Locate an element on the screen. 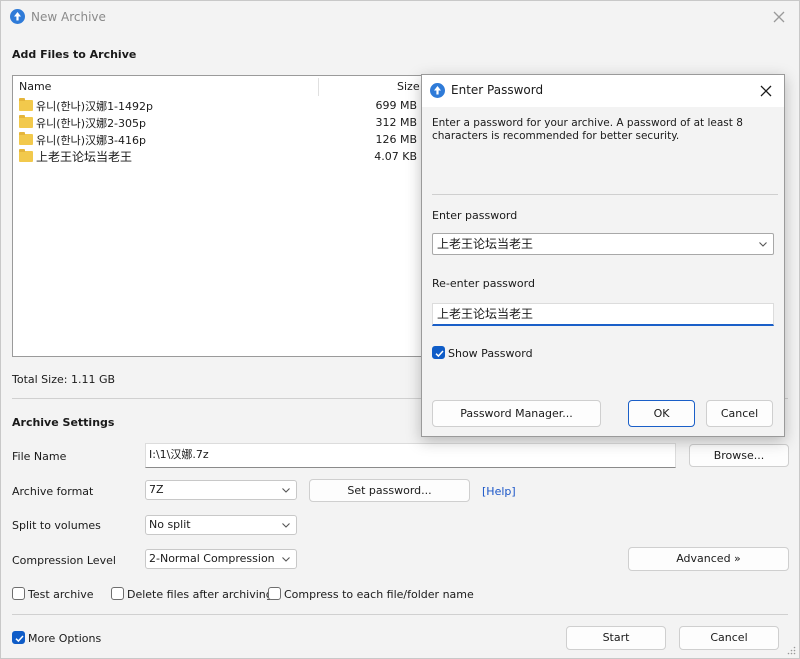 The width and height of the screenshot is (800, 659). dialog-title-bar: Enter Password is located at coordinates (603, 91).